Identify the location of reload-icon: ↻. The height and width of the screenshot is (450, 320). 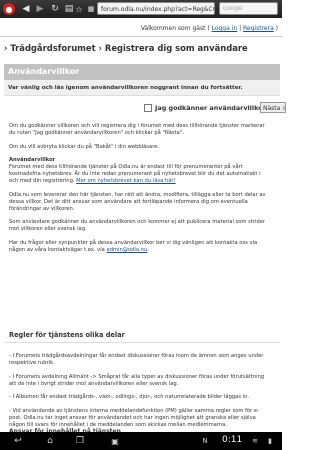
(55, 9).